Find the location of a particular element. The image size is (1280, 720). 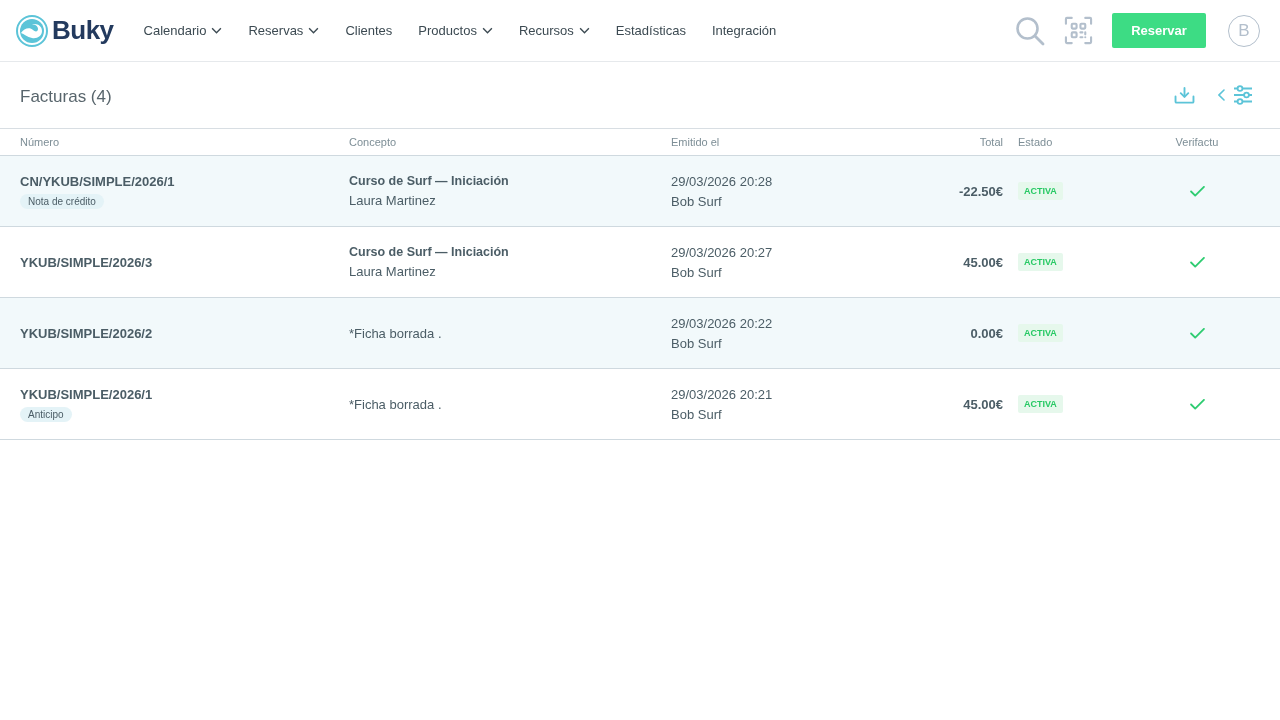

invoice-number: YKUB/SIMPLE/2026/2 is located at coordinates (86, 333).